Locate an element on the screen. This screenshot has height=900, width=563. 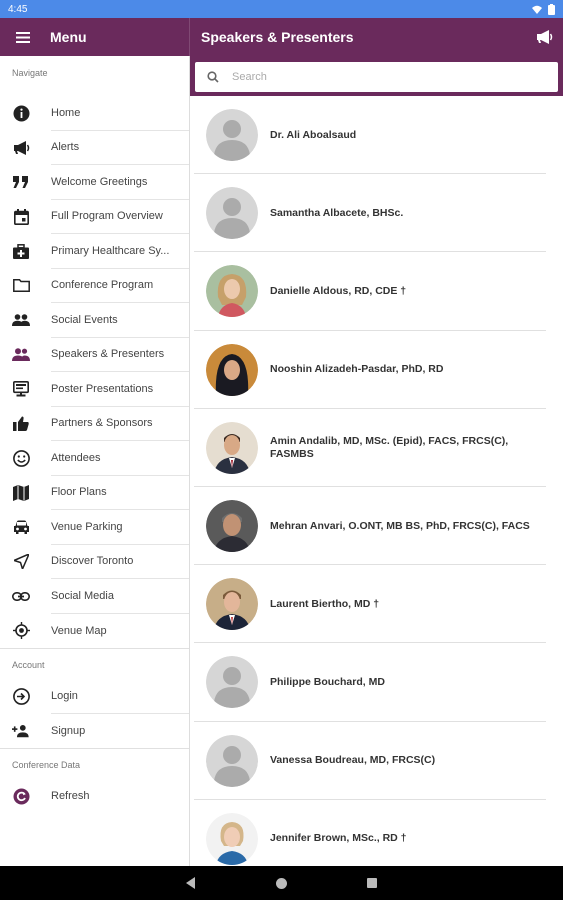
sidebar-item-speakers-presenters: Speakers & Presenters is located at coordinates (94, 355).